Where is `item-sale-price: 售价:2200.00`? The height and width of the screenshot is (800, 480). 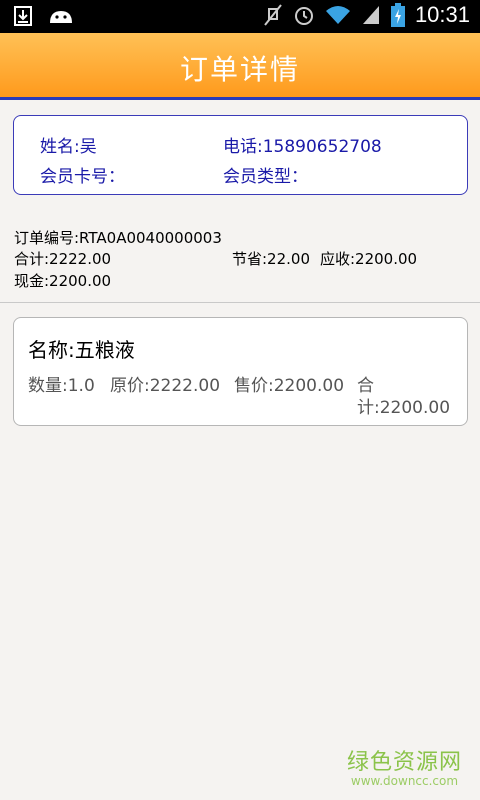 item-sale-price: 售价:2200.00 is located at coordinates (289, 386).